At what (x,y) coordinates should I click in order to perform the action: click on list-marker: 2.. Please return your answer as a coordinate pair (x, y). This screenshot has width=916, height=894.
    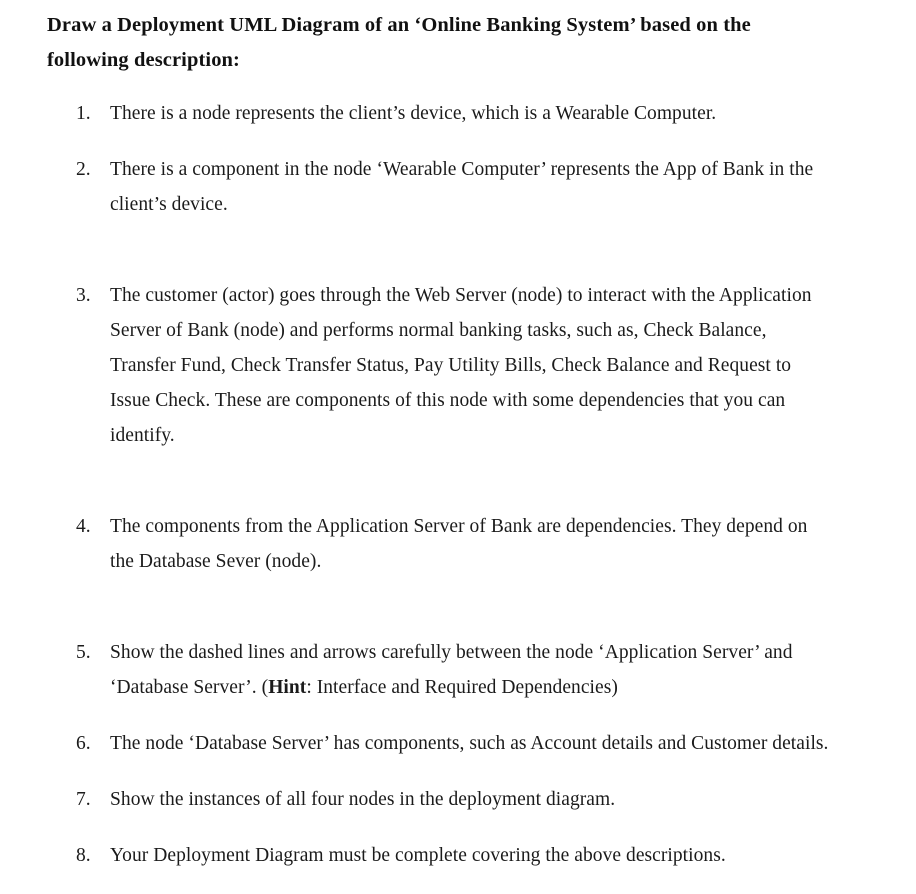
    Looking at the image, I should click on (83, 169).